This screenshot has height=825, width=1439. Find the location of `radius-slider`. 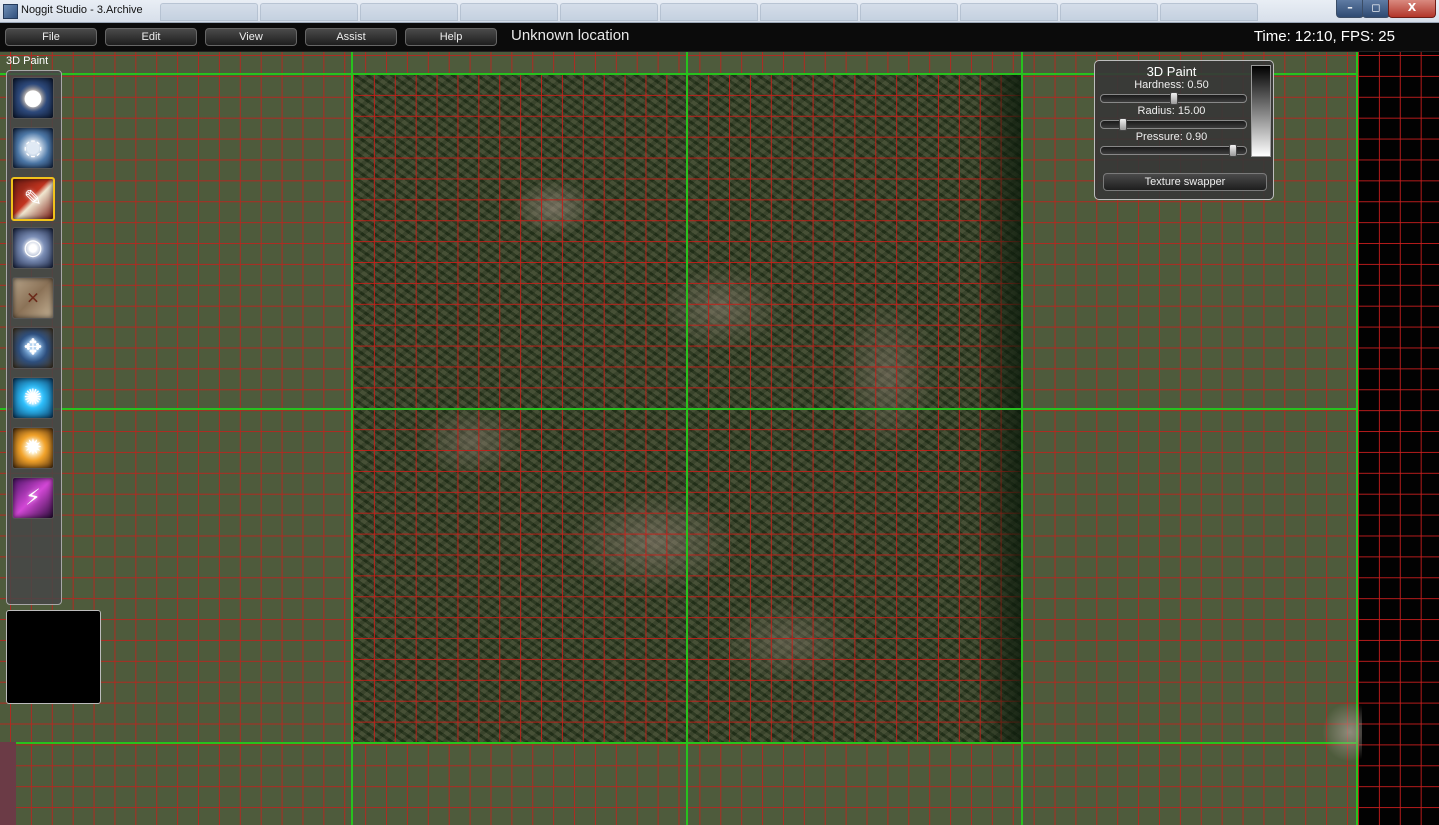

radius-slider is located at coordinates (1173, 124).